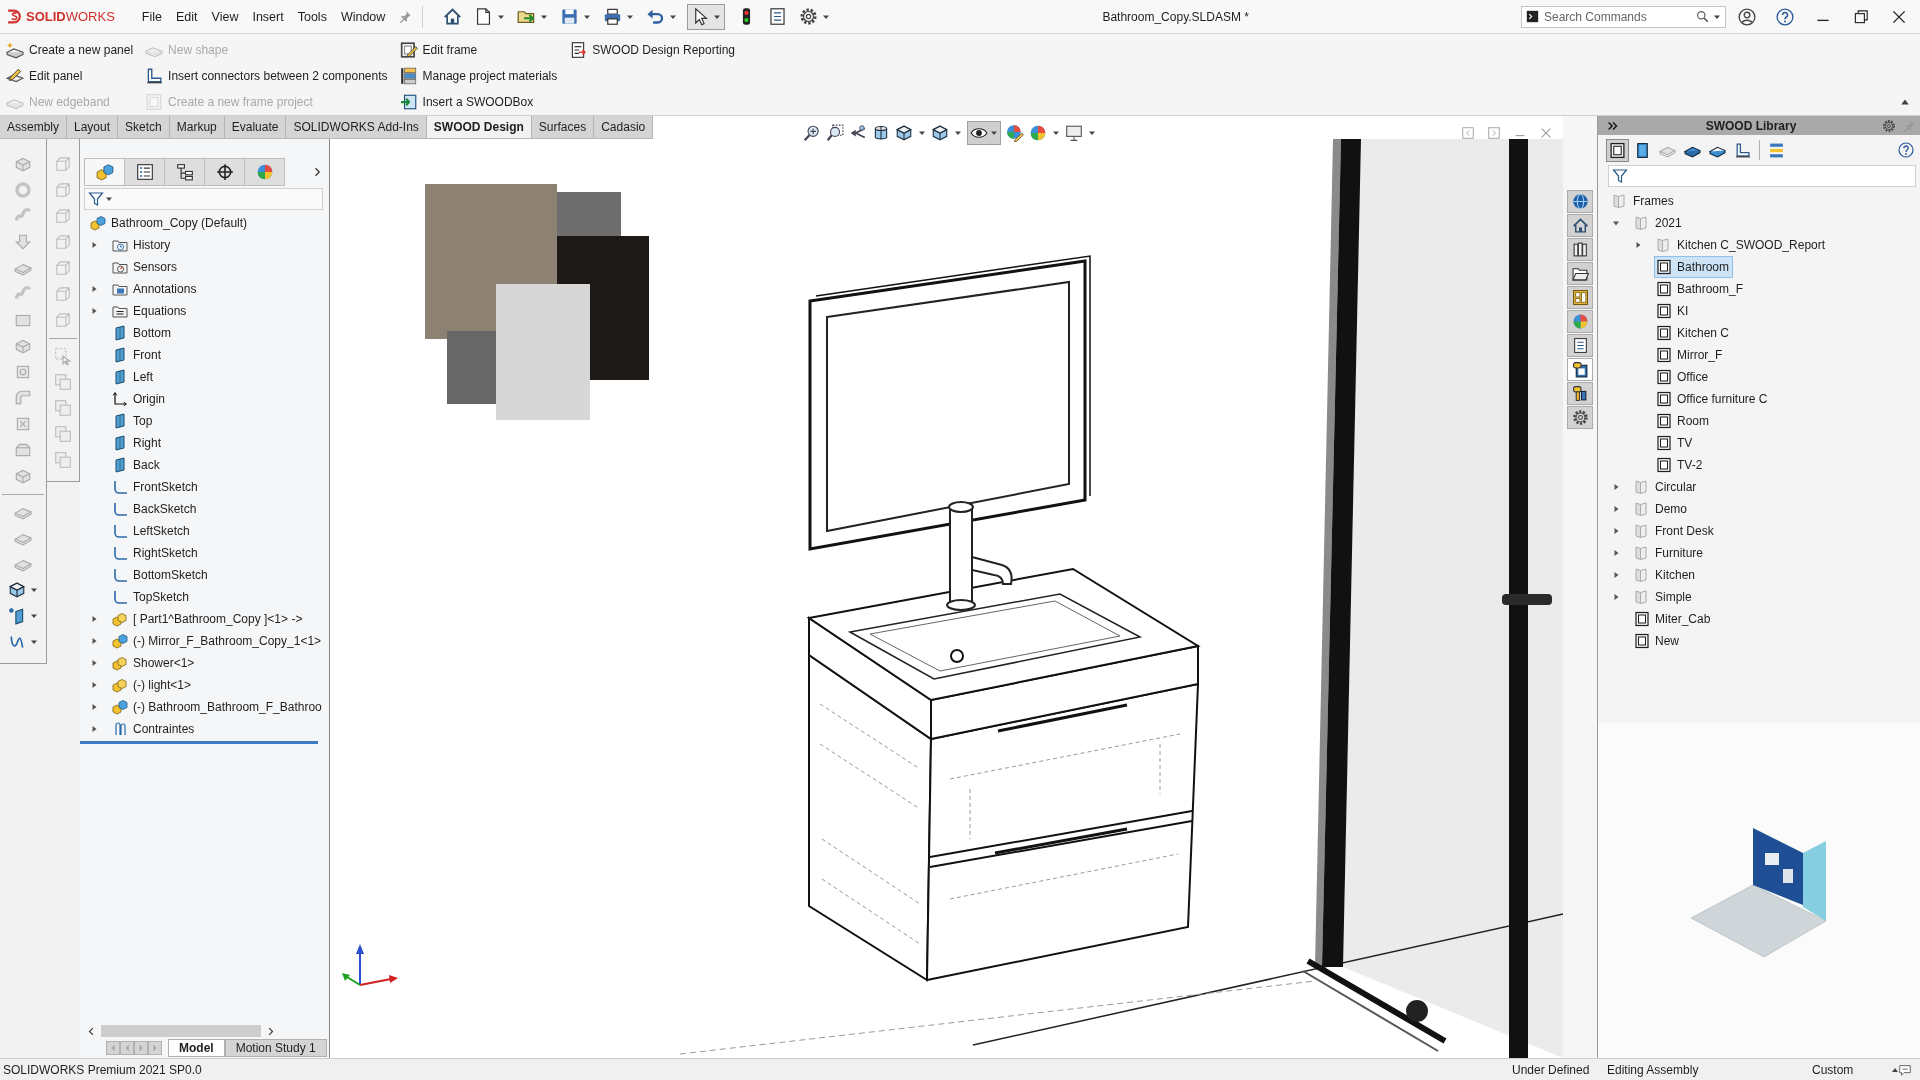 The image size is (1920, 1080). Describe the element at coordinates (266, 76) in the screenshot. I see `command-button: Insert connectors between 2 components` at that location.